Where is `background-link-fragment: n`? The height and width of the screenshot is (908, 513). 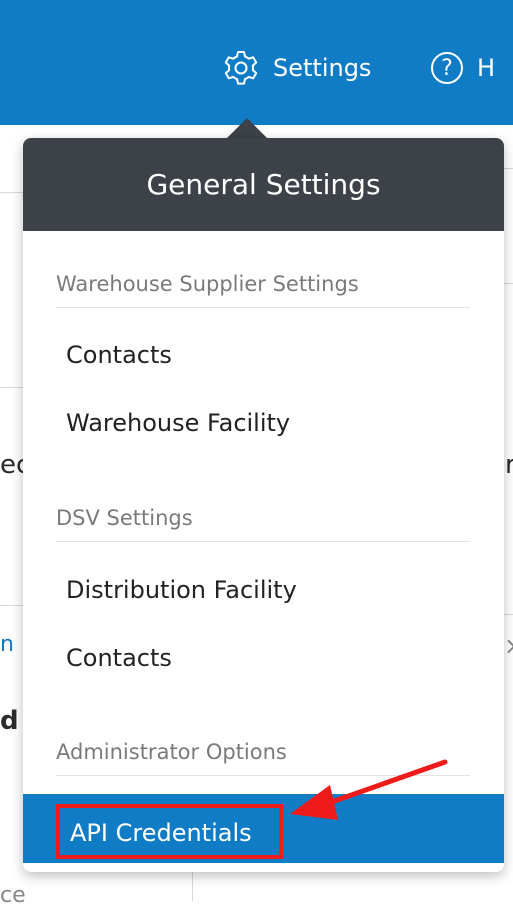 background-link-fragment: n is located at coordinates (7, 644).